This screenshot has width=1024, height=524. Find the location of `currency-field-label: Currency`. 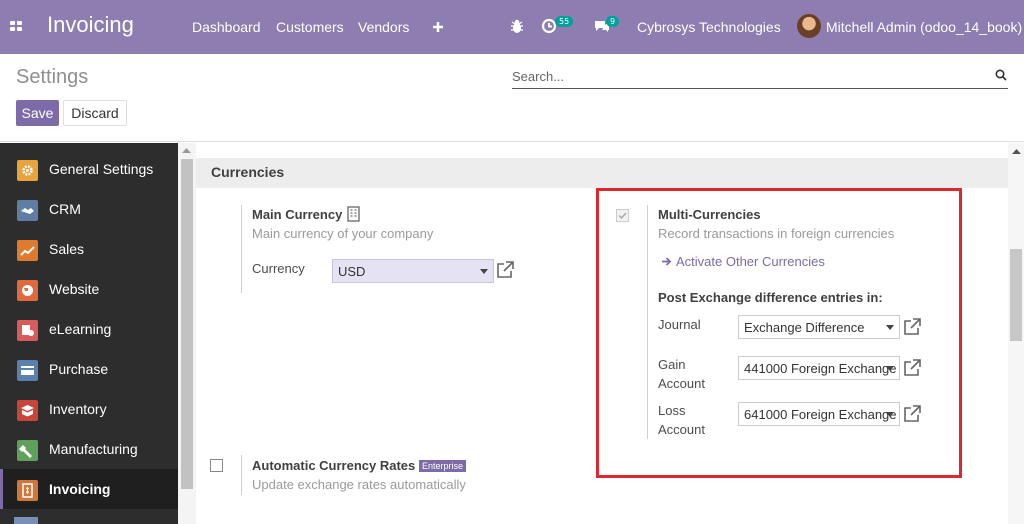

currency-field-label: Currency is located at coordinates (278, 268).